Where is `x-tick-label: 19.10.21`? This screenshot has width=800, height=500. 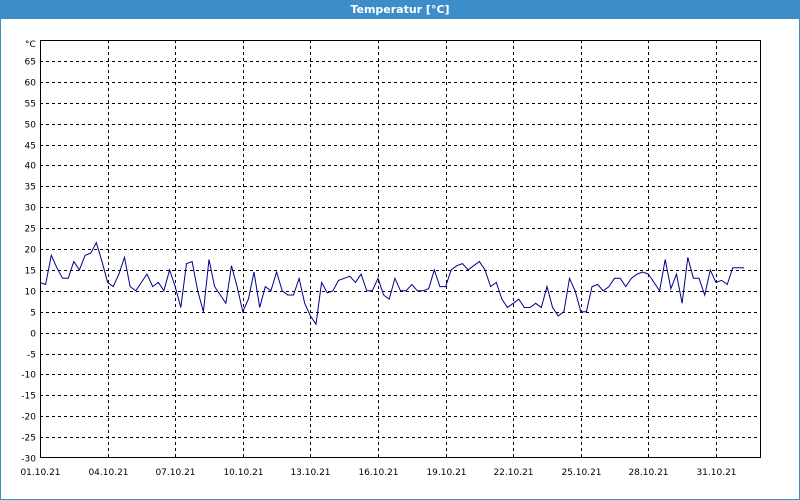
x-tick-label: 19.10.21 is located at coordinates (446, 473).